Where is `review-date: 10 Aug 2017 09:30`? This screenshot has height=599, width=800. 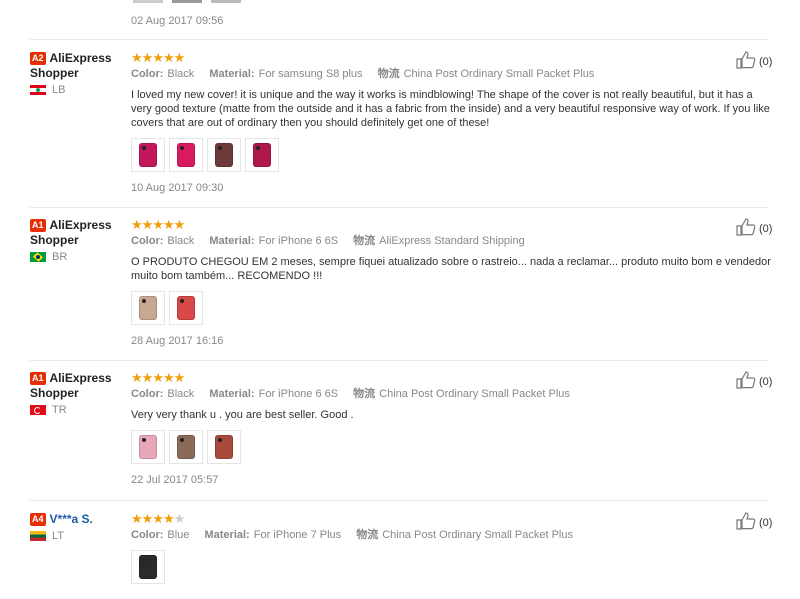
review-date: 10 Aug 2017 09:30 is located at coordinates (177, 188).